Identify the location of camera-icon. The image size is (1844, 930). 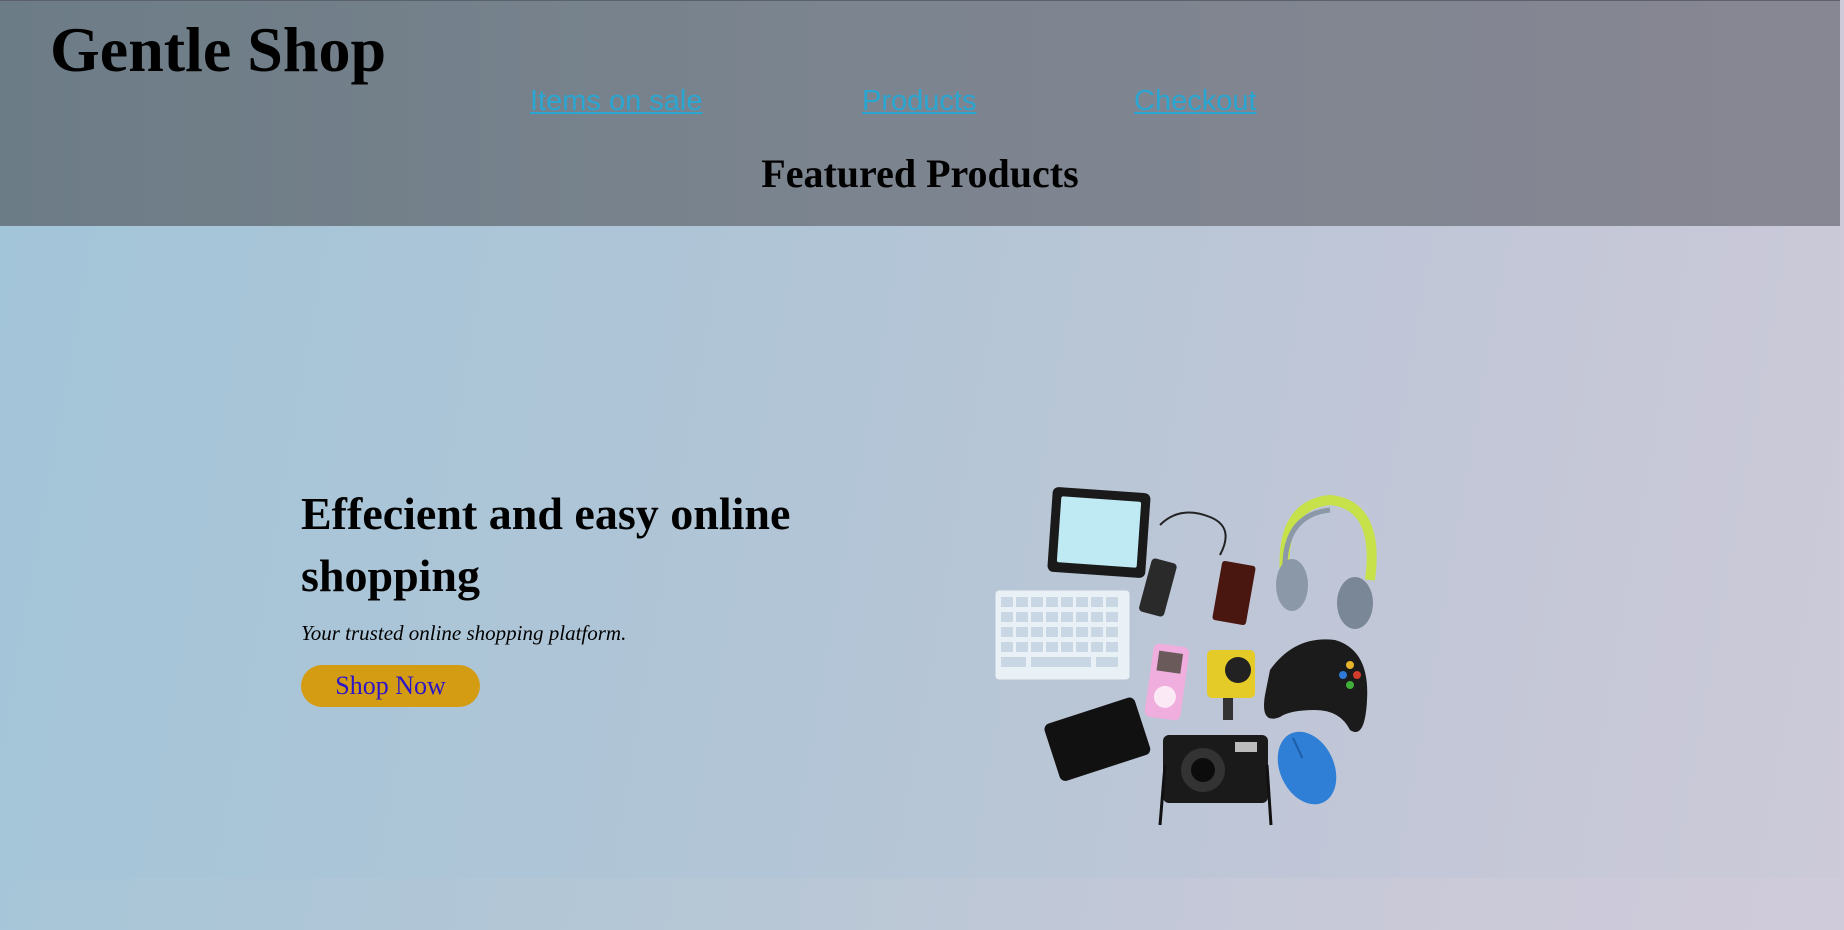
(1215, 780).